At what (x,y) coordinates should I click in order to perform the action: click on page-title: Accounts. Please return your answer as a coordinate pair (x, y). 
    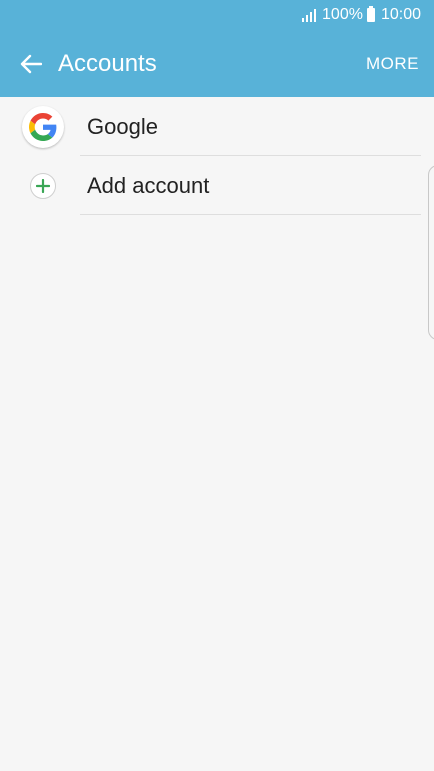
    Looking at the image, I should click on (107, 63).